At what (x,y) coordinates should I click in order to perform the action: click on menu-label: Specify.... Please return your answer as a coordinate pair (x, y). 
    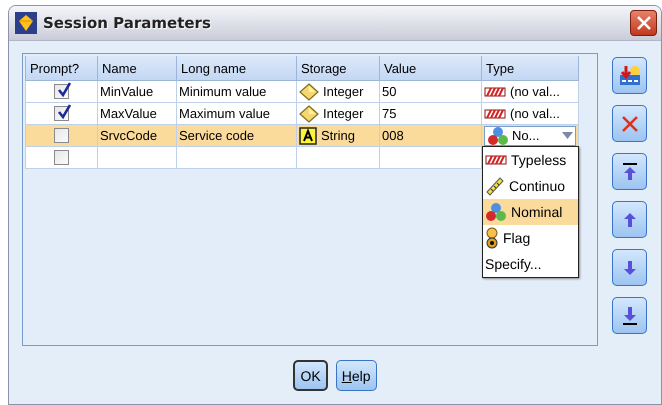
    Looking at the image, I should click on (513, 264).